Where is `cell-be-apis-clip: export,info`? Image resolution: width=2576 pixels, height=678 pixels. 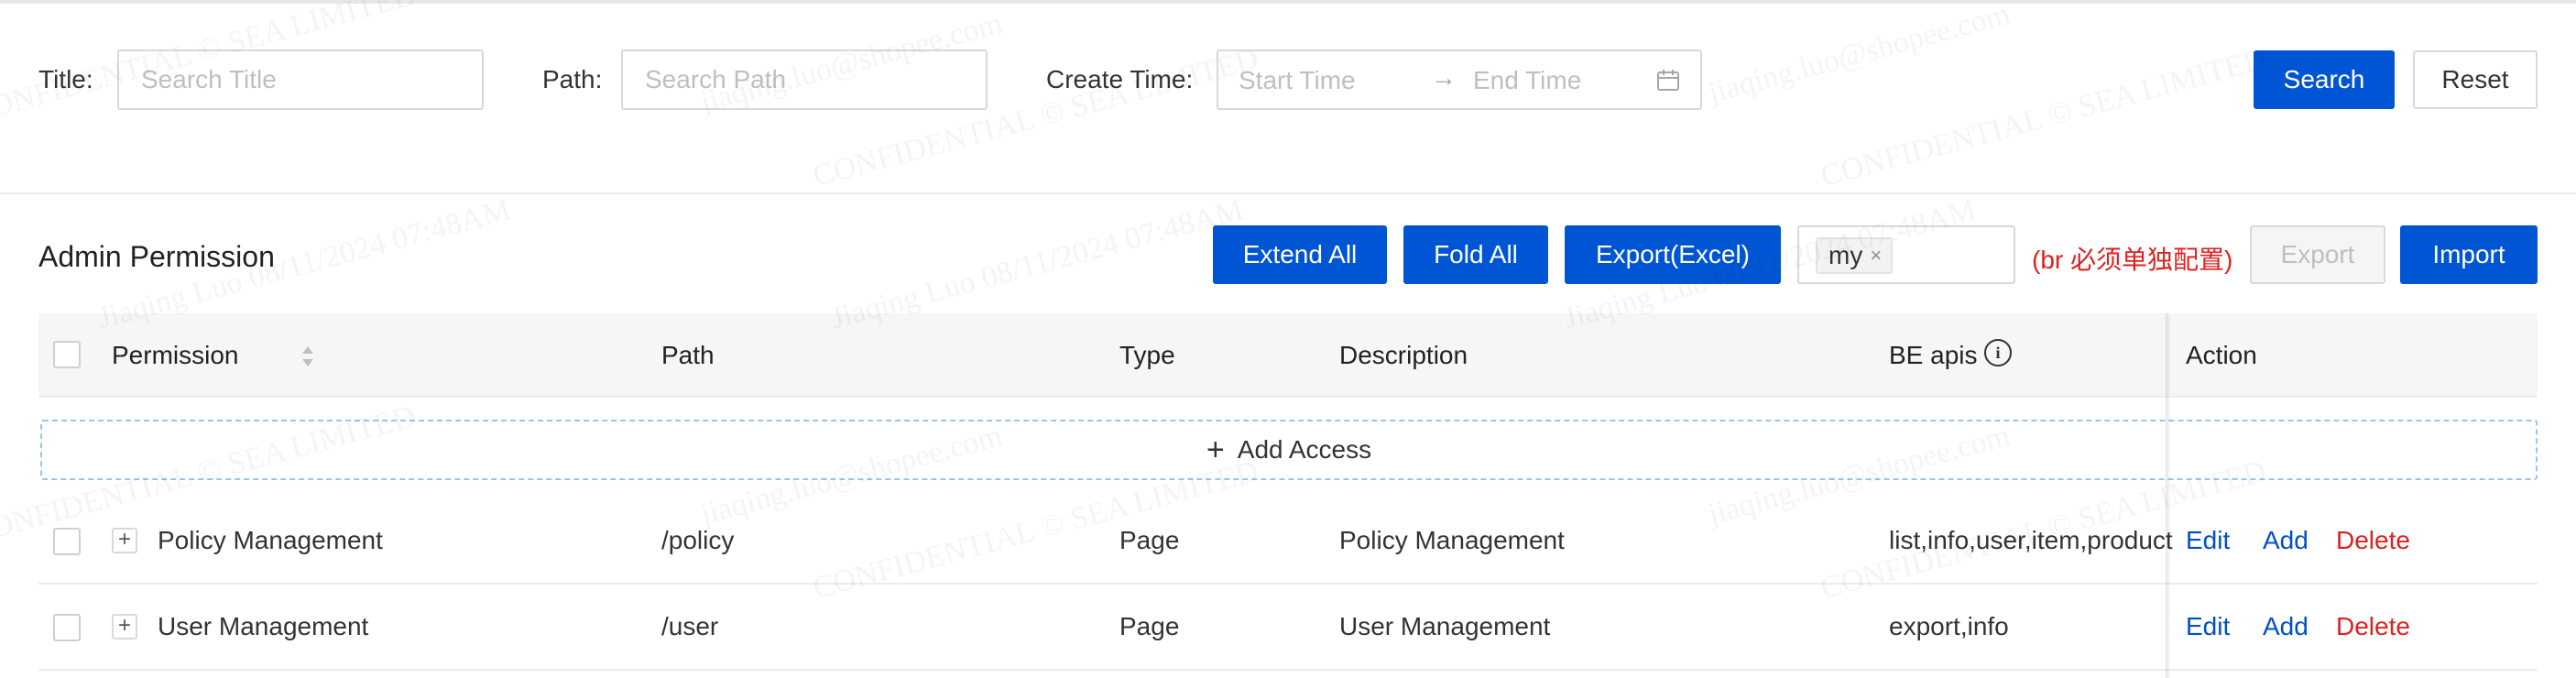 cell-be-apis-clip: export,info is located at coordinates (2033, 628).